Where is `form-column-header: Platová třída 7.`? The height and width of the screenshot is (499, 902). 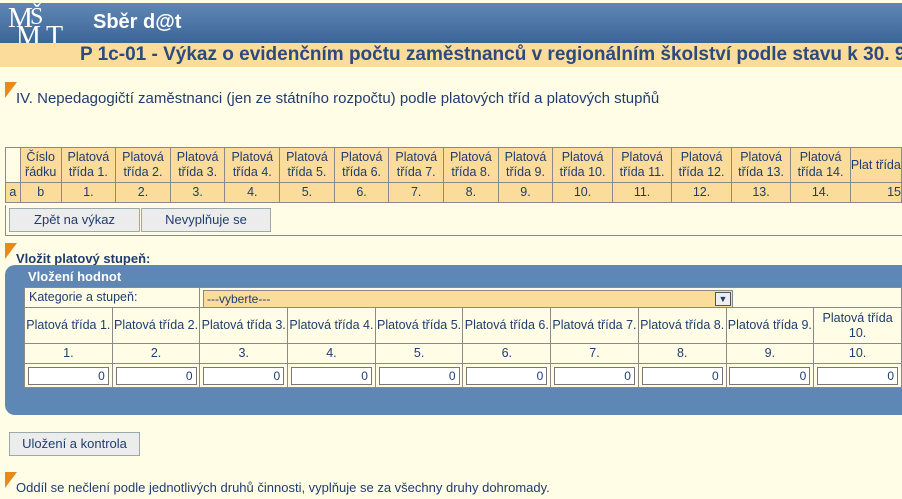
form-column-header: Platová třída 7. is located at coordinates (594, 325).